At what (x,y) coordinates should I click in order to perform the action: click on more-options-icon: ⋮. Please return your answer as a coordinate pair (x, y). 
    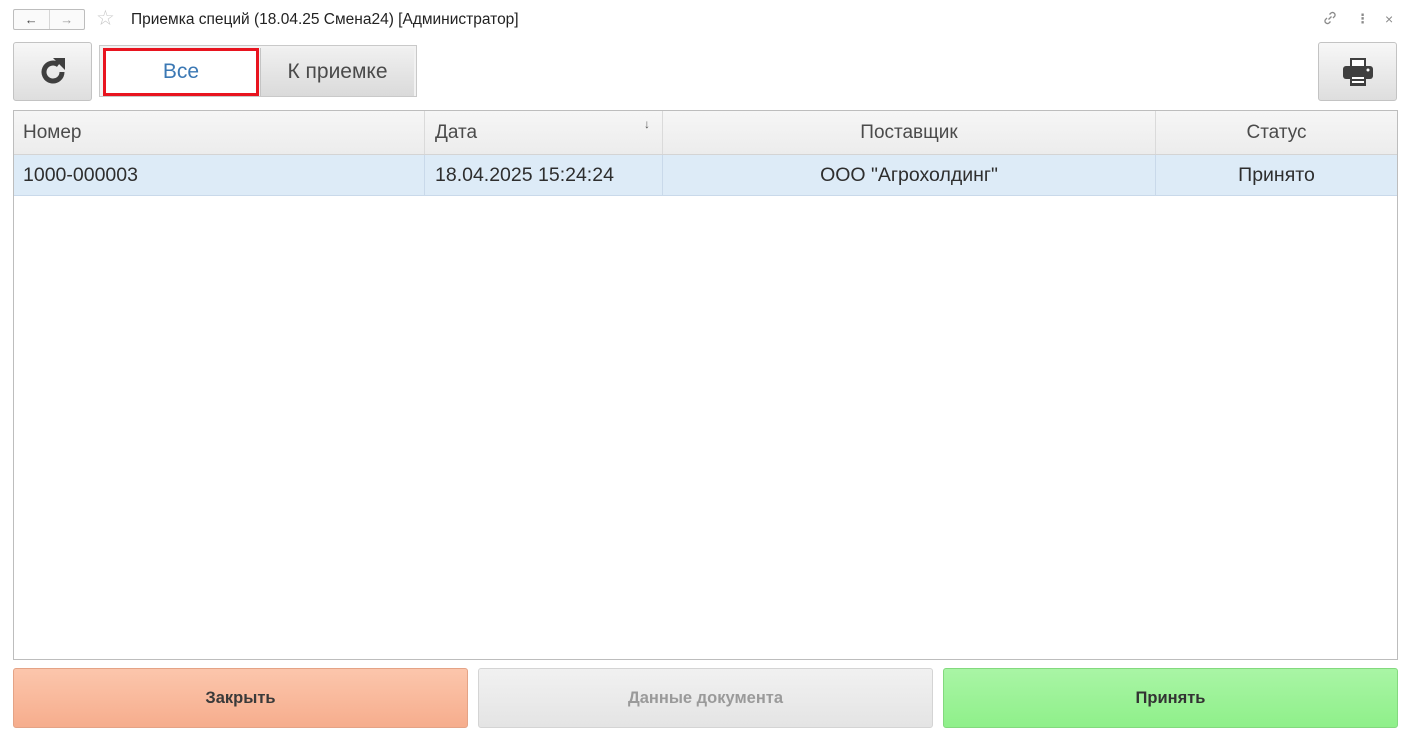
    Looking at the image, I should click on (1362, 19).